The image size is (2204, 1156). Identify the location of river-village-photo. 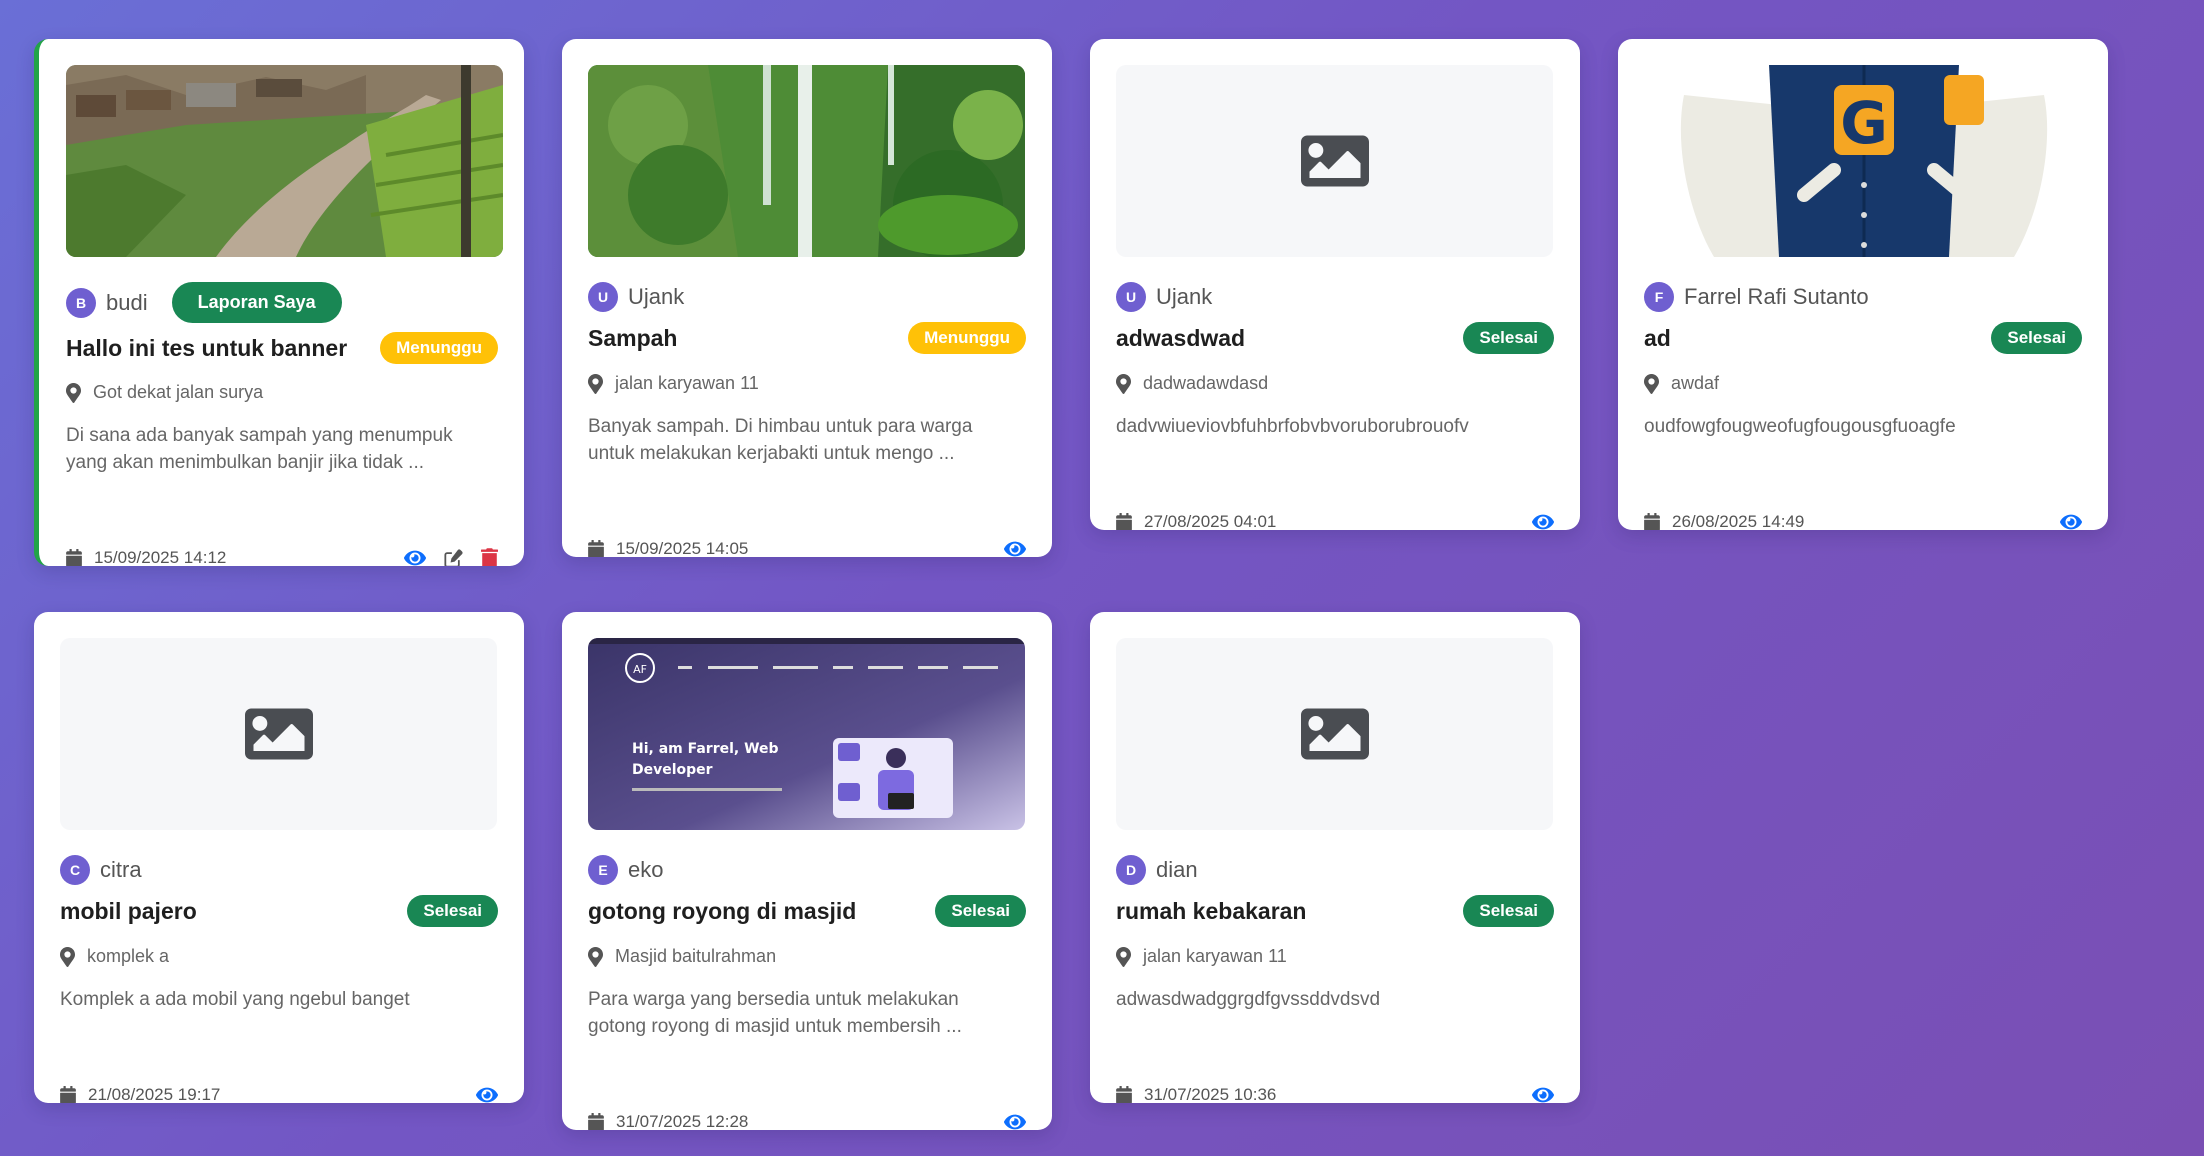
(284, 161).